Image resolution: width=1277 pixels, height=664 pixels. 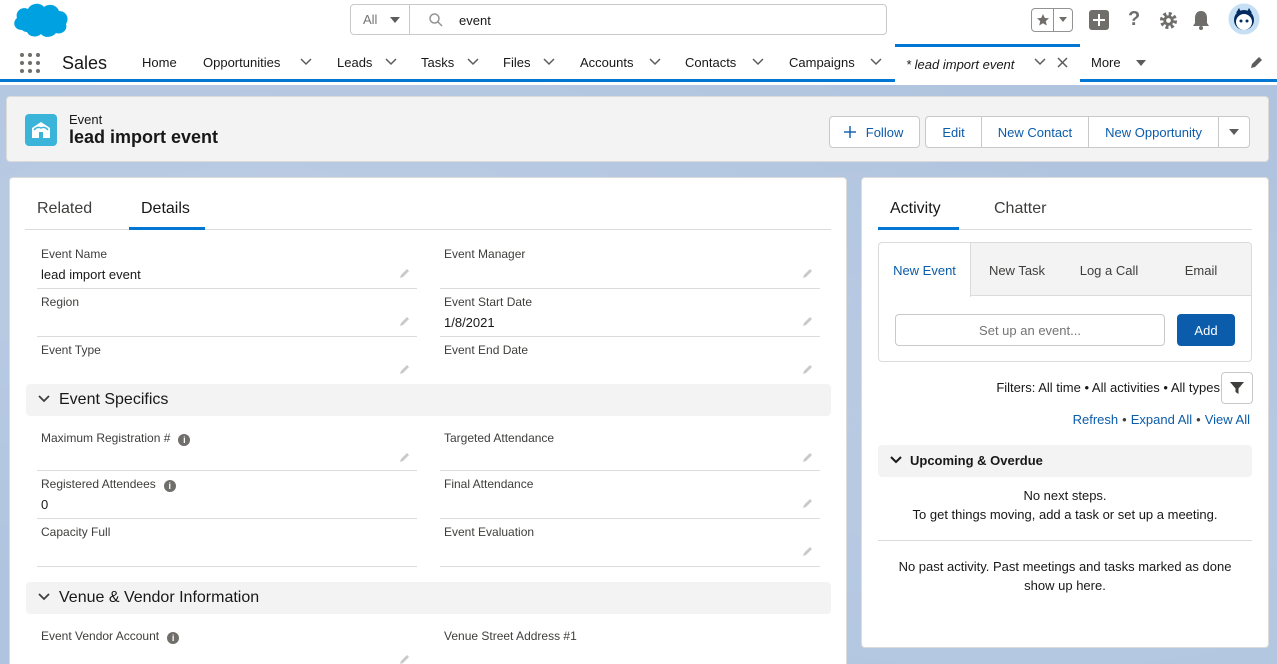 I want to click on nav-tab-lead-import-event: * lead import event, so click(x=987, y=63).